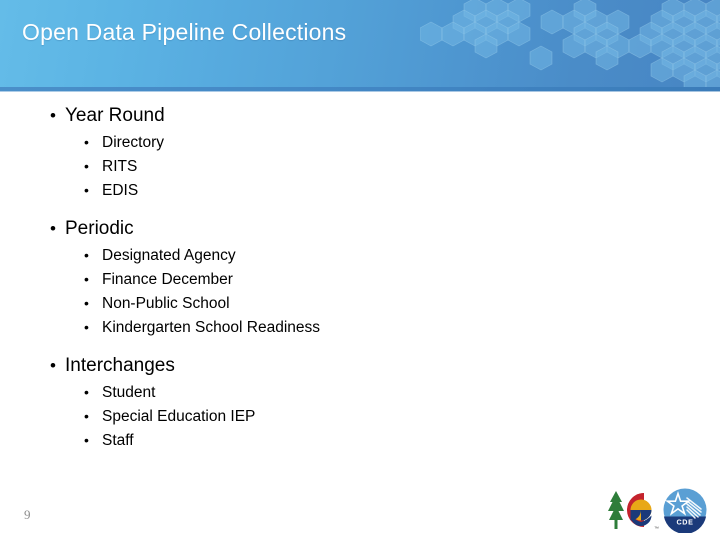 Image resolution: width=720 pixels, height=540 pixels. Describe the element at coordinates (570, 46) in the screenshot. I see `hexagon-pattern-decoration` at that location.